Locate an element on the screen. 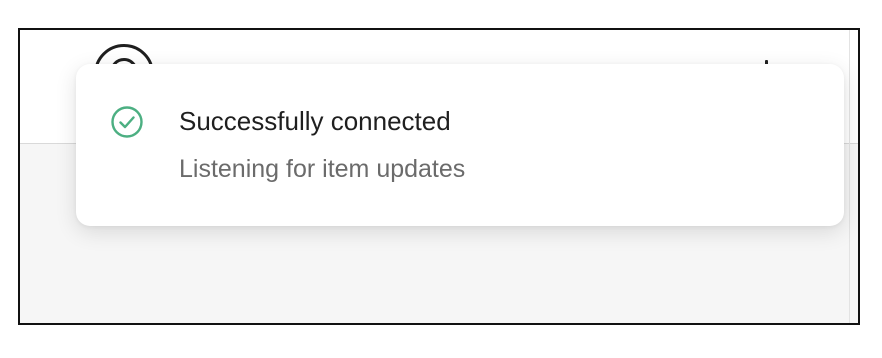  toast-description: Listening for item updates is located at coordinates (322, 169).